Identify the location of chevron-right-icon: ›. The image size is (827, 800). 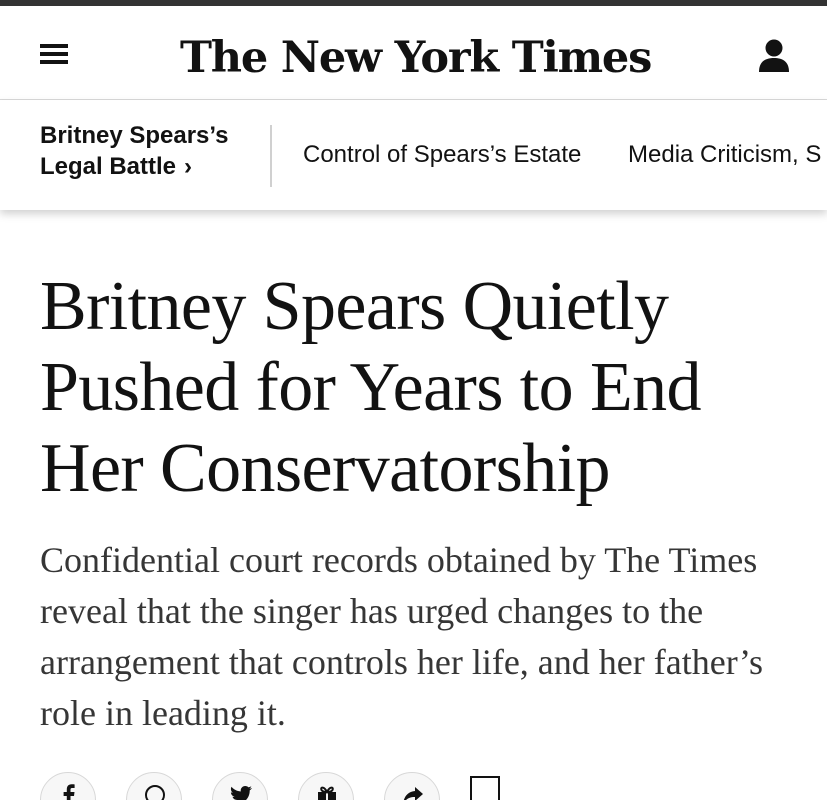
(188, 166).